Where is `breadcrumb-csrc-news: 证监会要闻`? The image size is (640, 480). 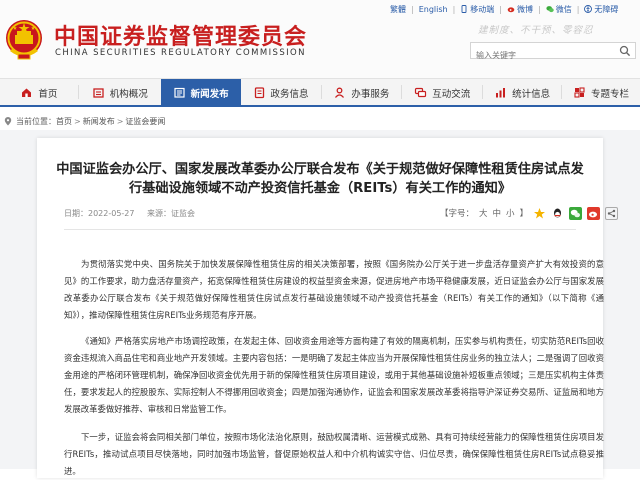 breadcrumb-csrc-news: 证监会要闻 is located at coordinates (145, 121).